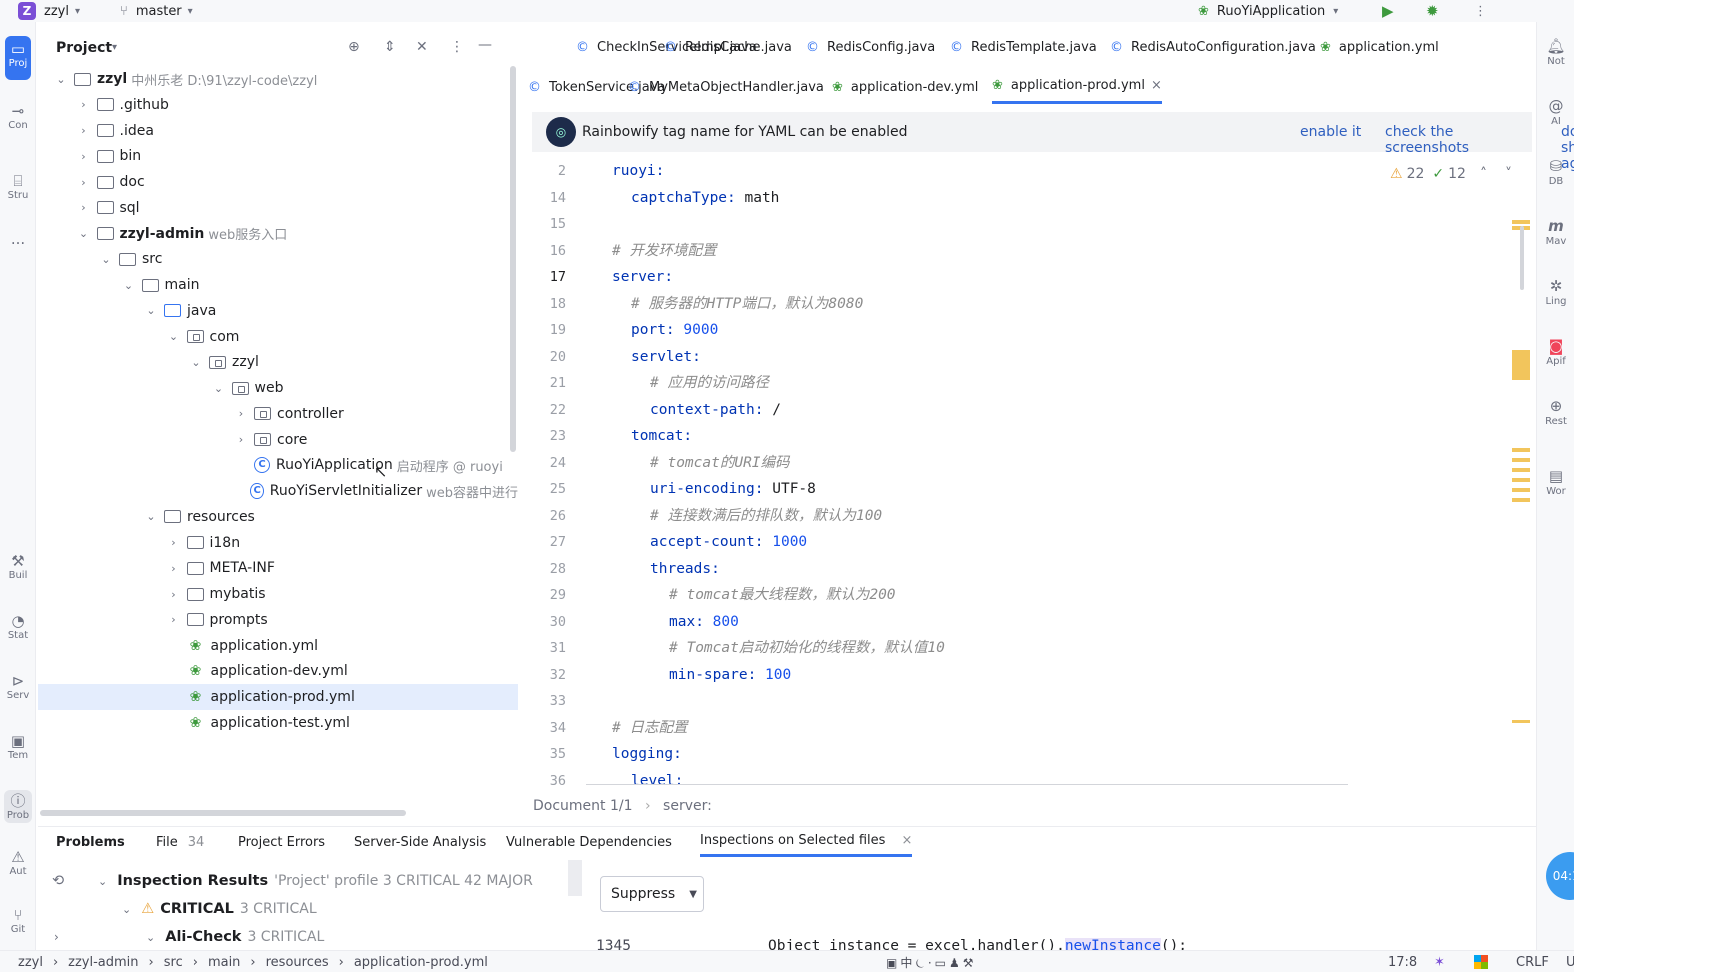  What do you see at coordinates (278, 79) in the screenshot?
I see `tree-item: ⌄ zzyl 中州乐老 D:\91\zzyl-code\zzyl` at bounding box center [278, 79].